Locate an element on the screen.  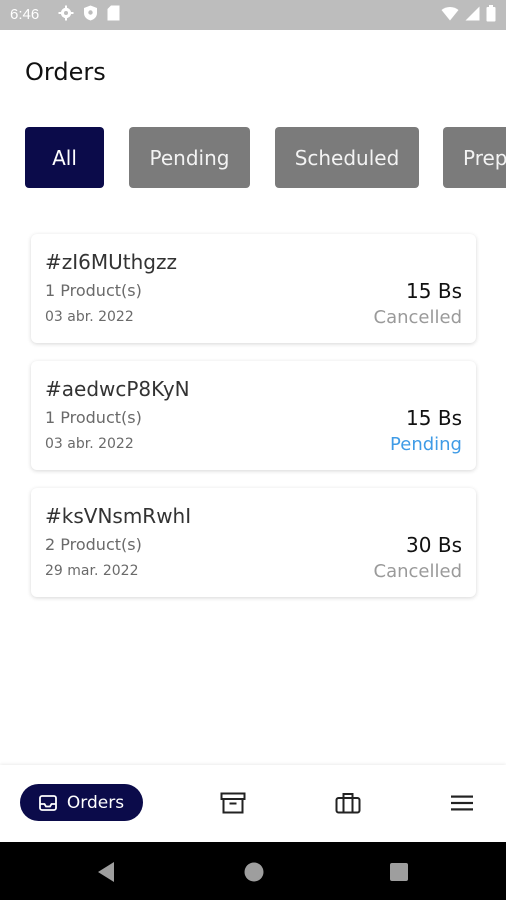
filter-chip-all: All is located at coordinates (64, 157).